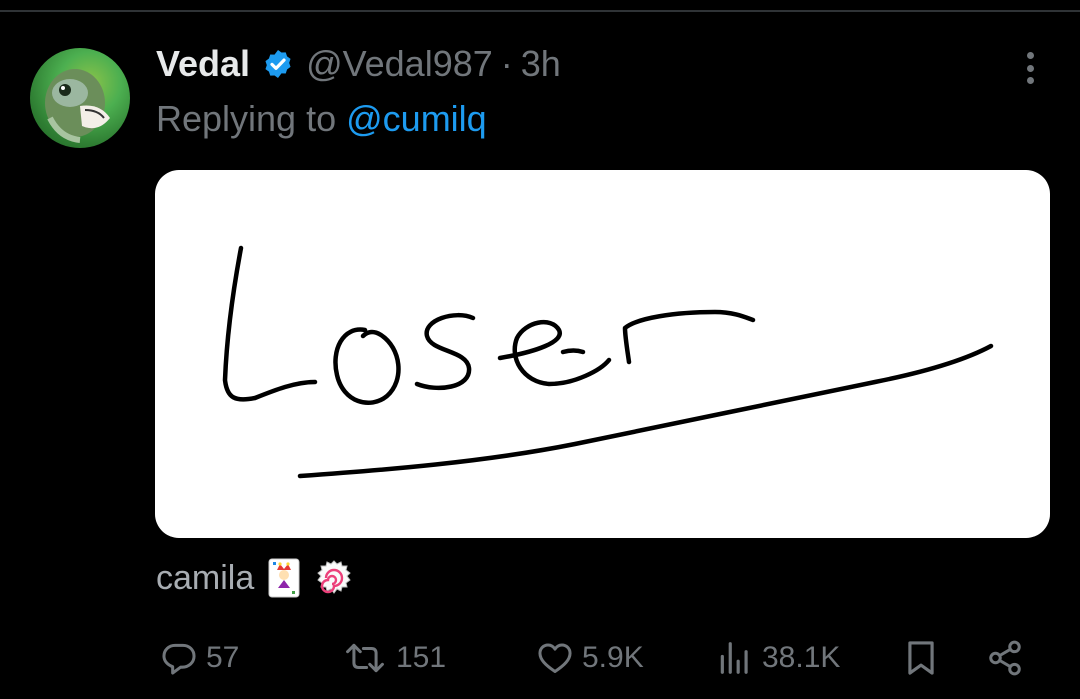  What do you see at coordinates (734, 658) in the screenshot?
I see `views-icon` at bounding box center [734, 658].